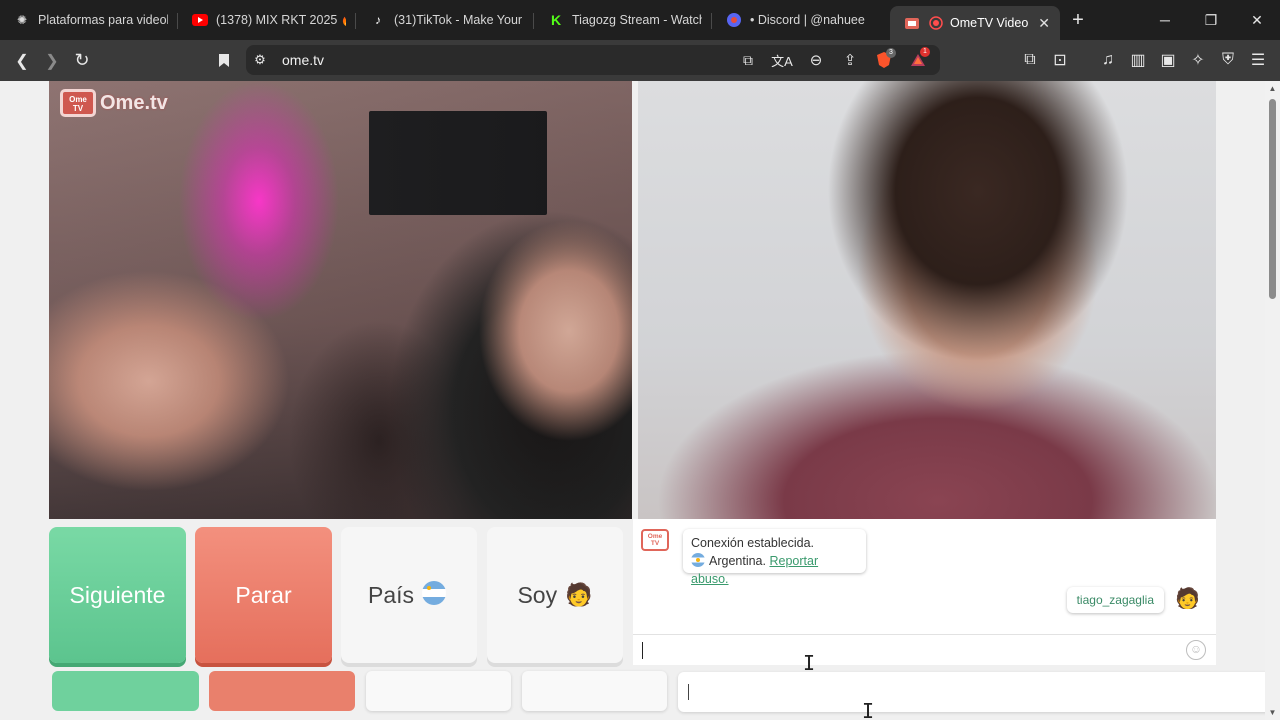  Describe the element at coordinates (1115, 600) in the screenshot. I see `user-message: tiago_zagaglia` at that location.